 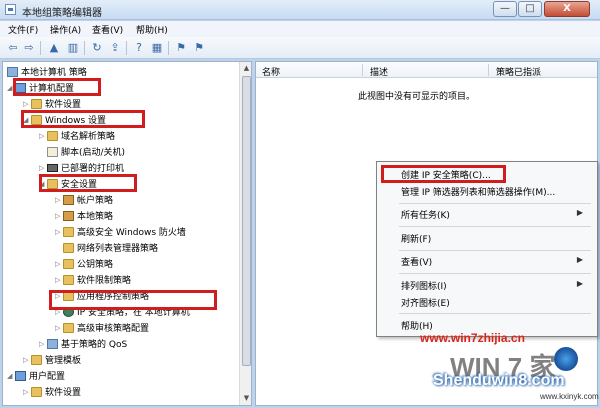 What do you see at coordinates (84, 263) in the screenshot?
I see `tree-item-public-key-policies: ▷ 公钥策略` at bounding box center [84, 263].